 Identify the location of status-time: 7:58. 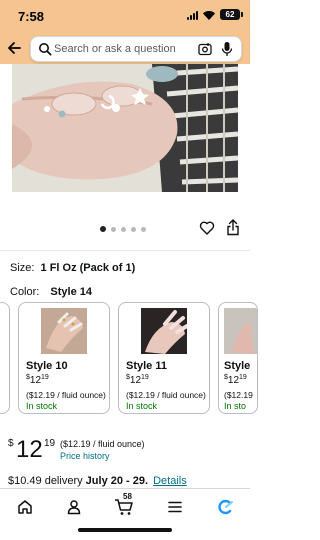
(31, 16).